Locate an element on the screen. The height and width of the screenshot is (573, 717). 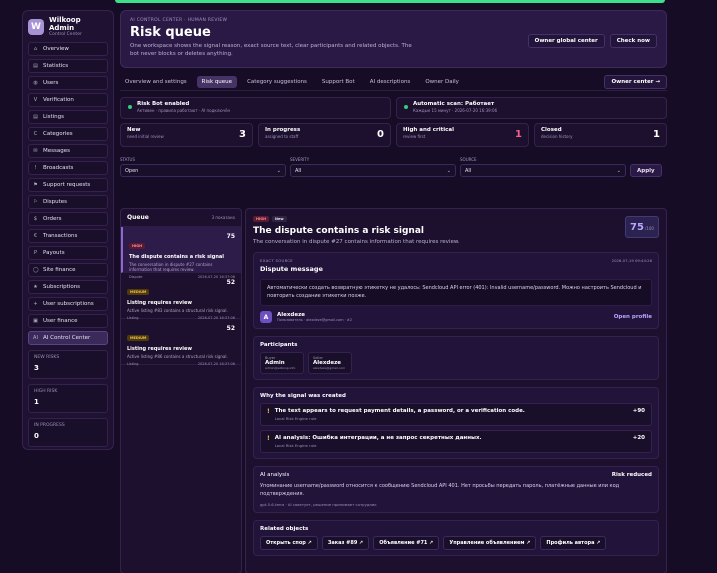
sidebar-item-label: Site finance is located at coordinates (59, 270).